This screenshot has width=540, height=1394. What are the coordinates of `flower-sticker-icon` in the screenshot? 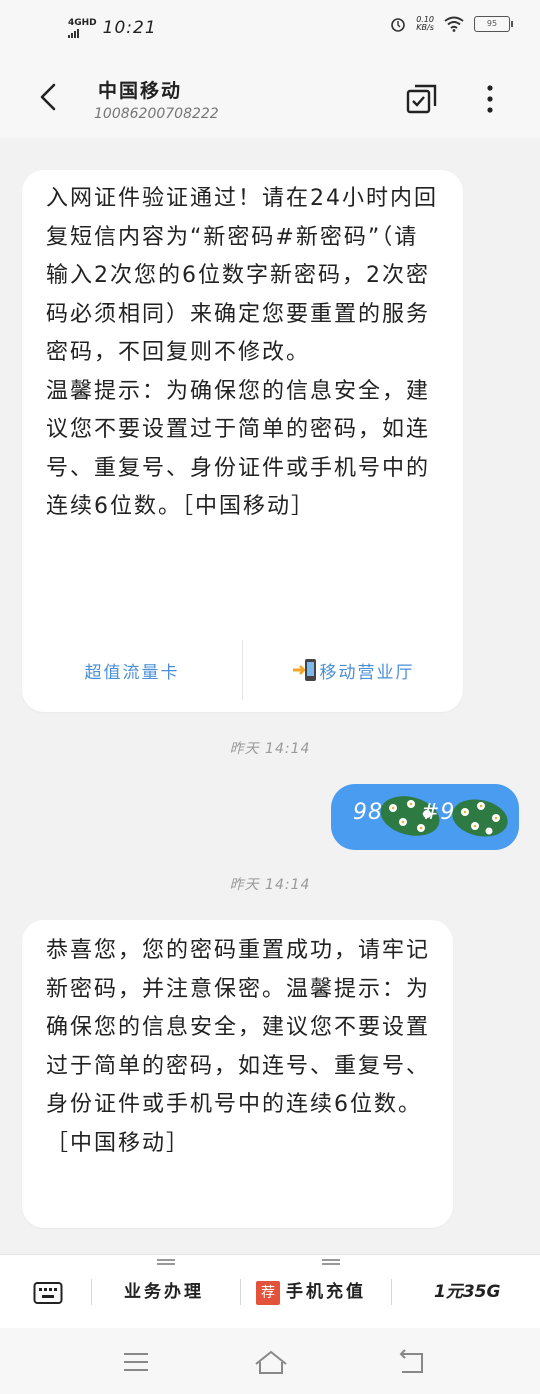 It's located at (480, 818).